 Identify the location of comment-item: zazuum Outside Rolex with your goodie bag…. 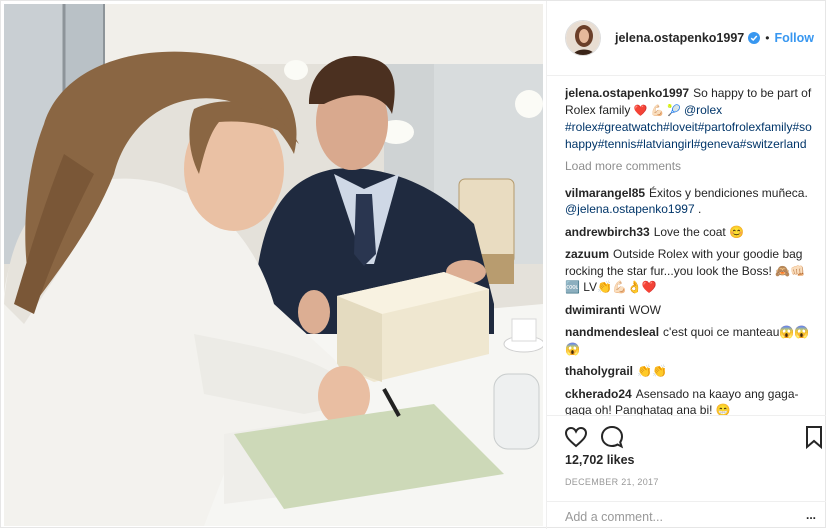
(690, 271).